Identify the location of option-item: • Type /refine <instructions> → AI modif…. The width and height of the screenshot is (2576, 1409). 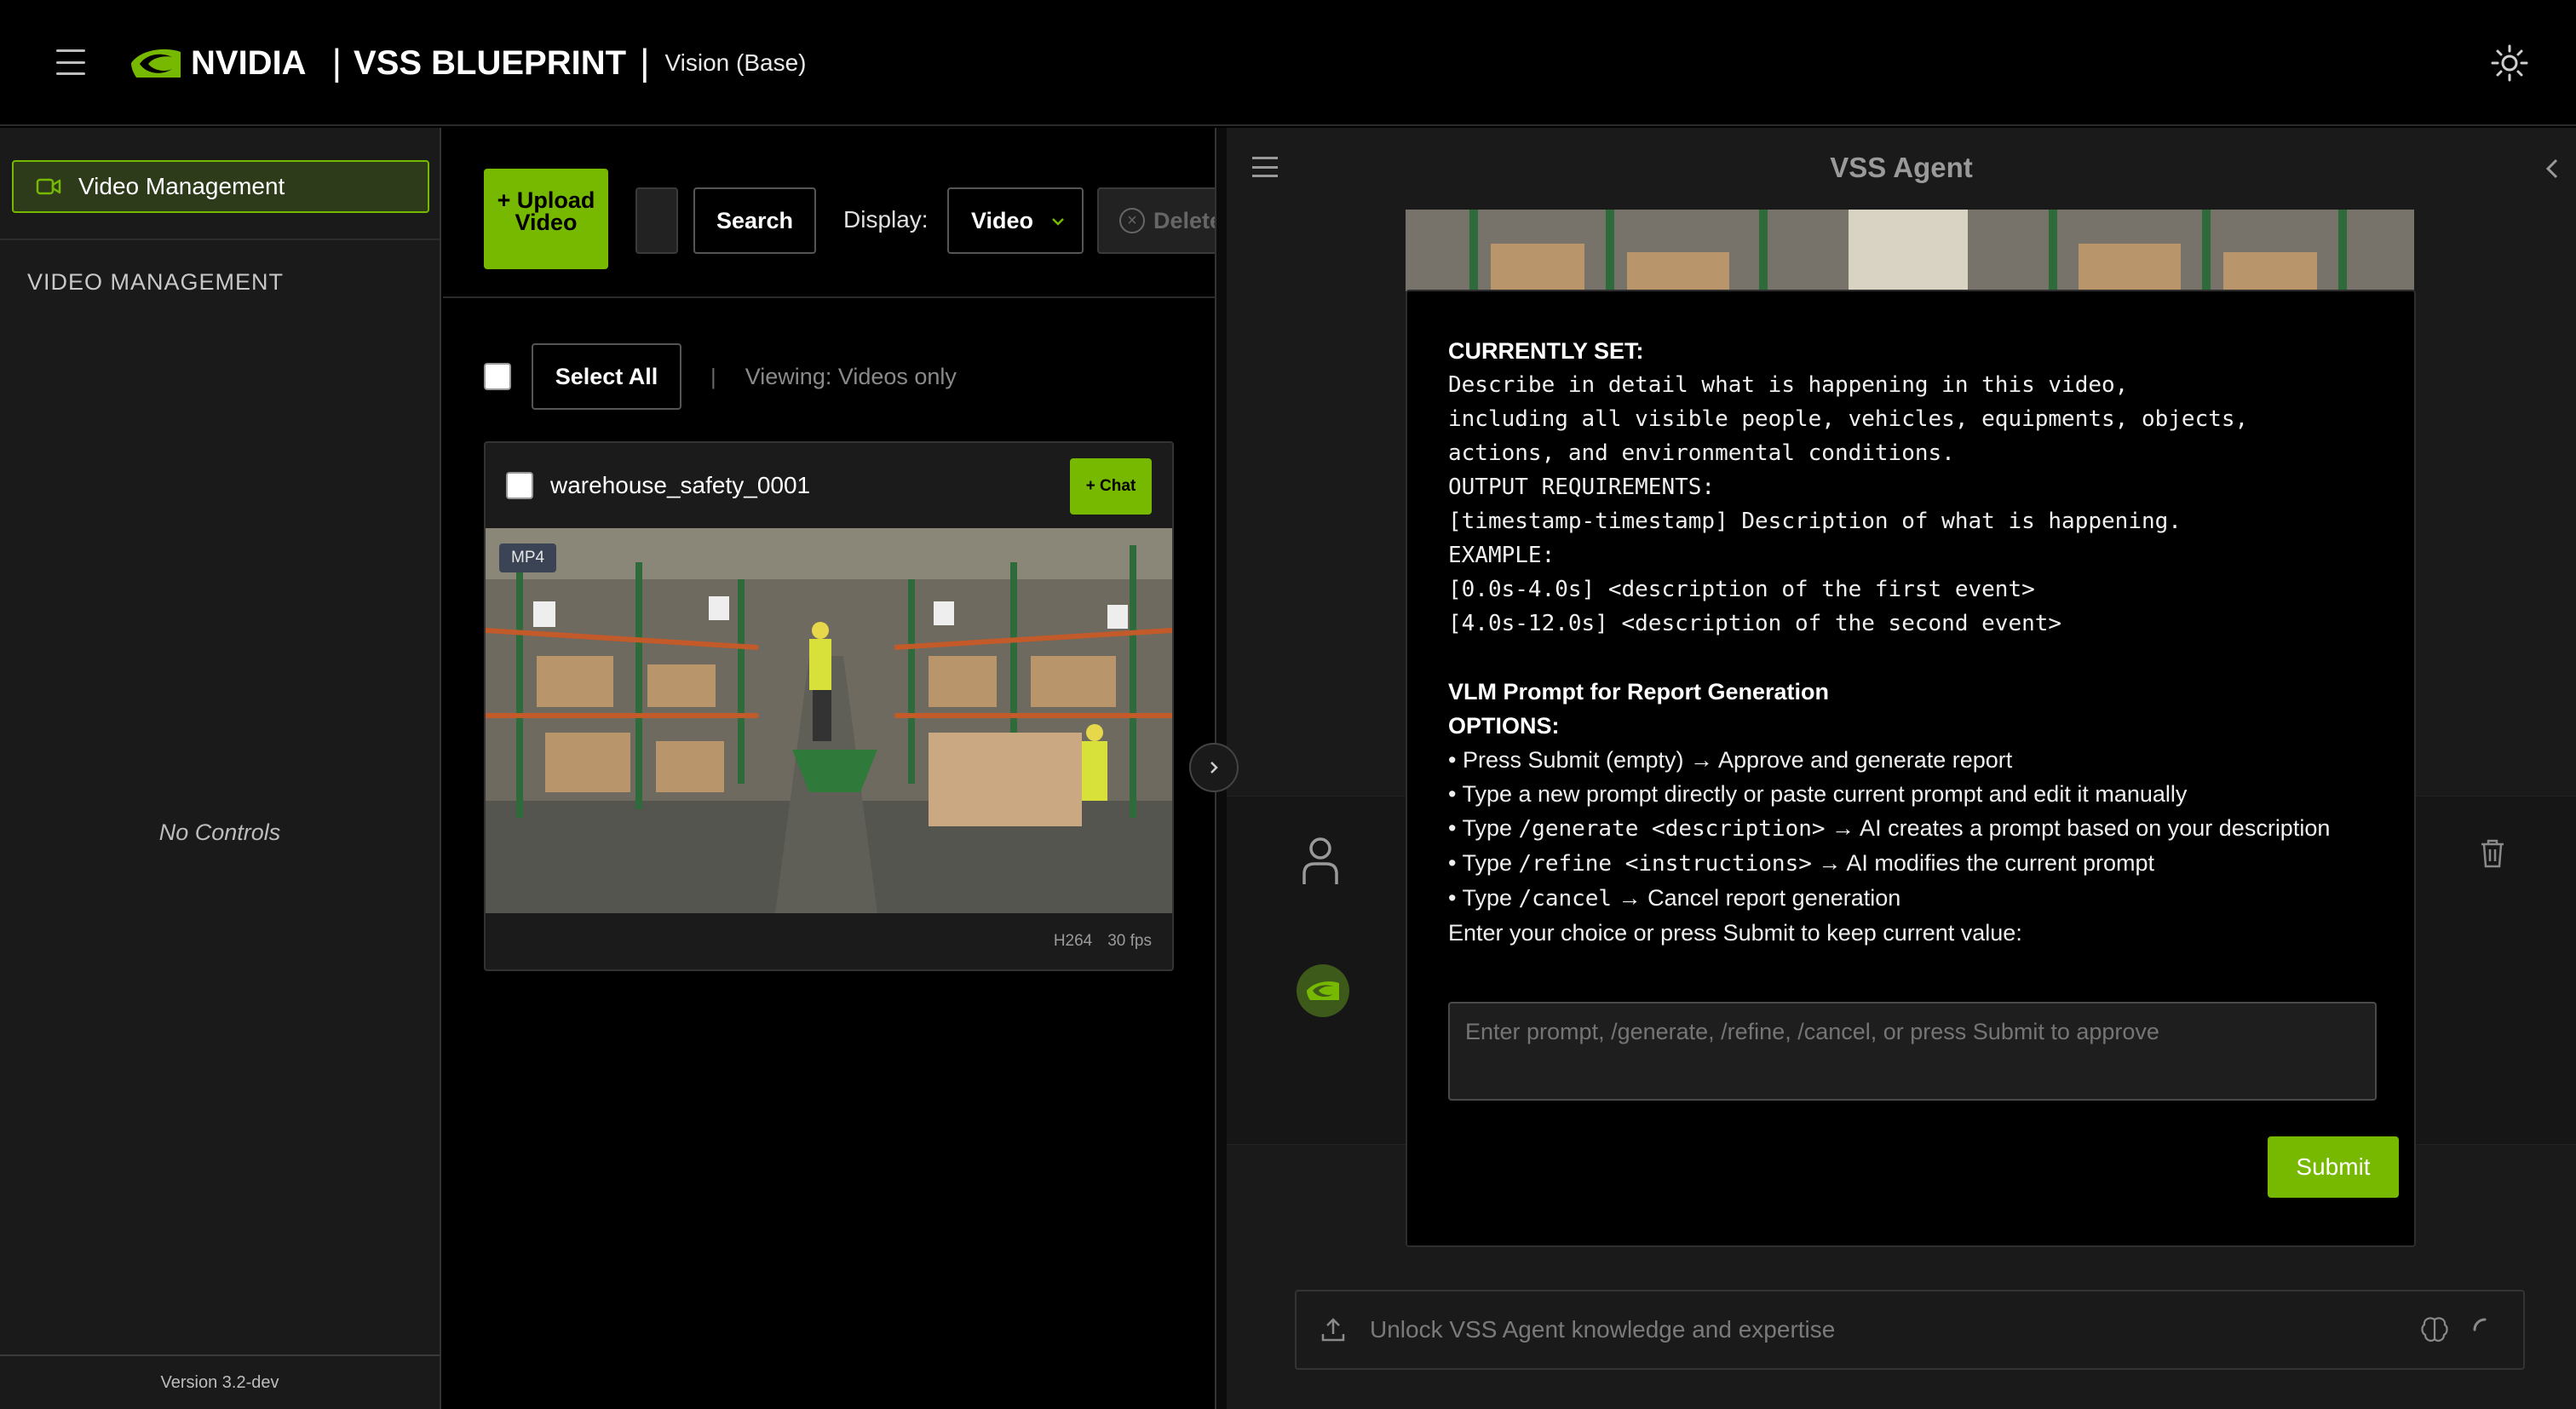
(1801, 863).